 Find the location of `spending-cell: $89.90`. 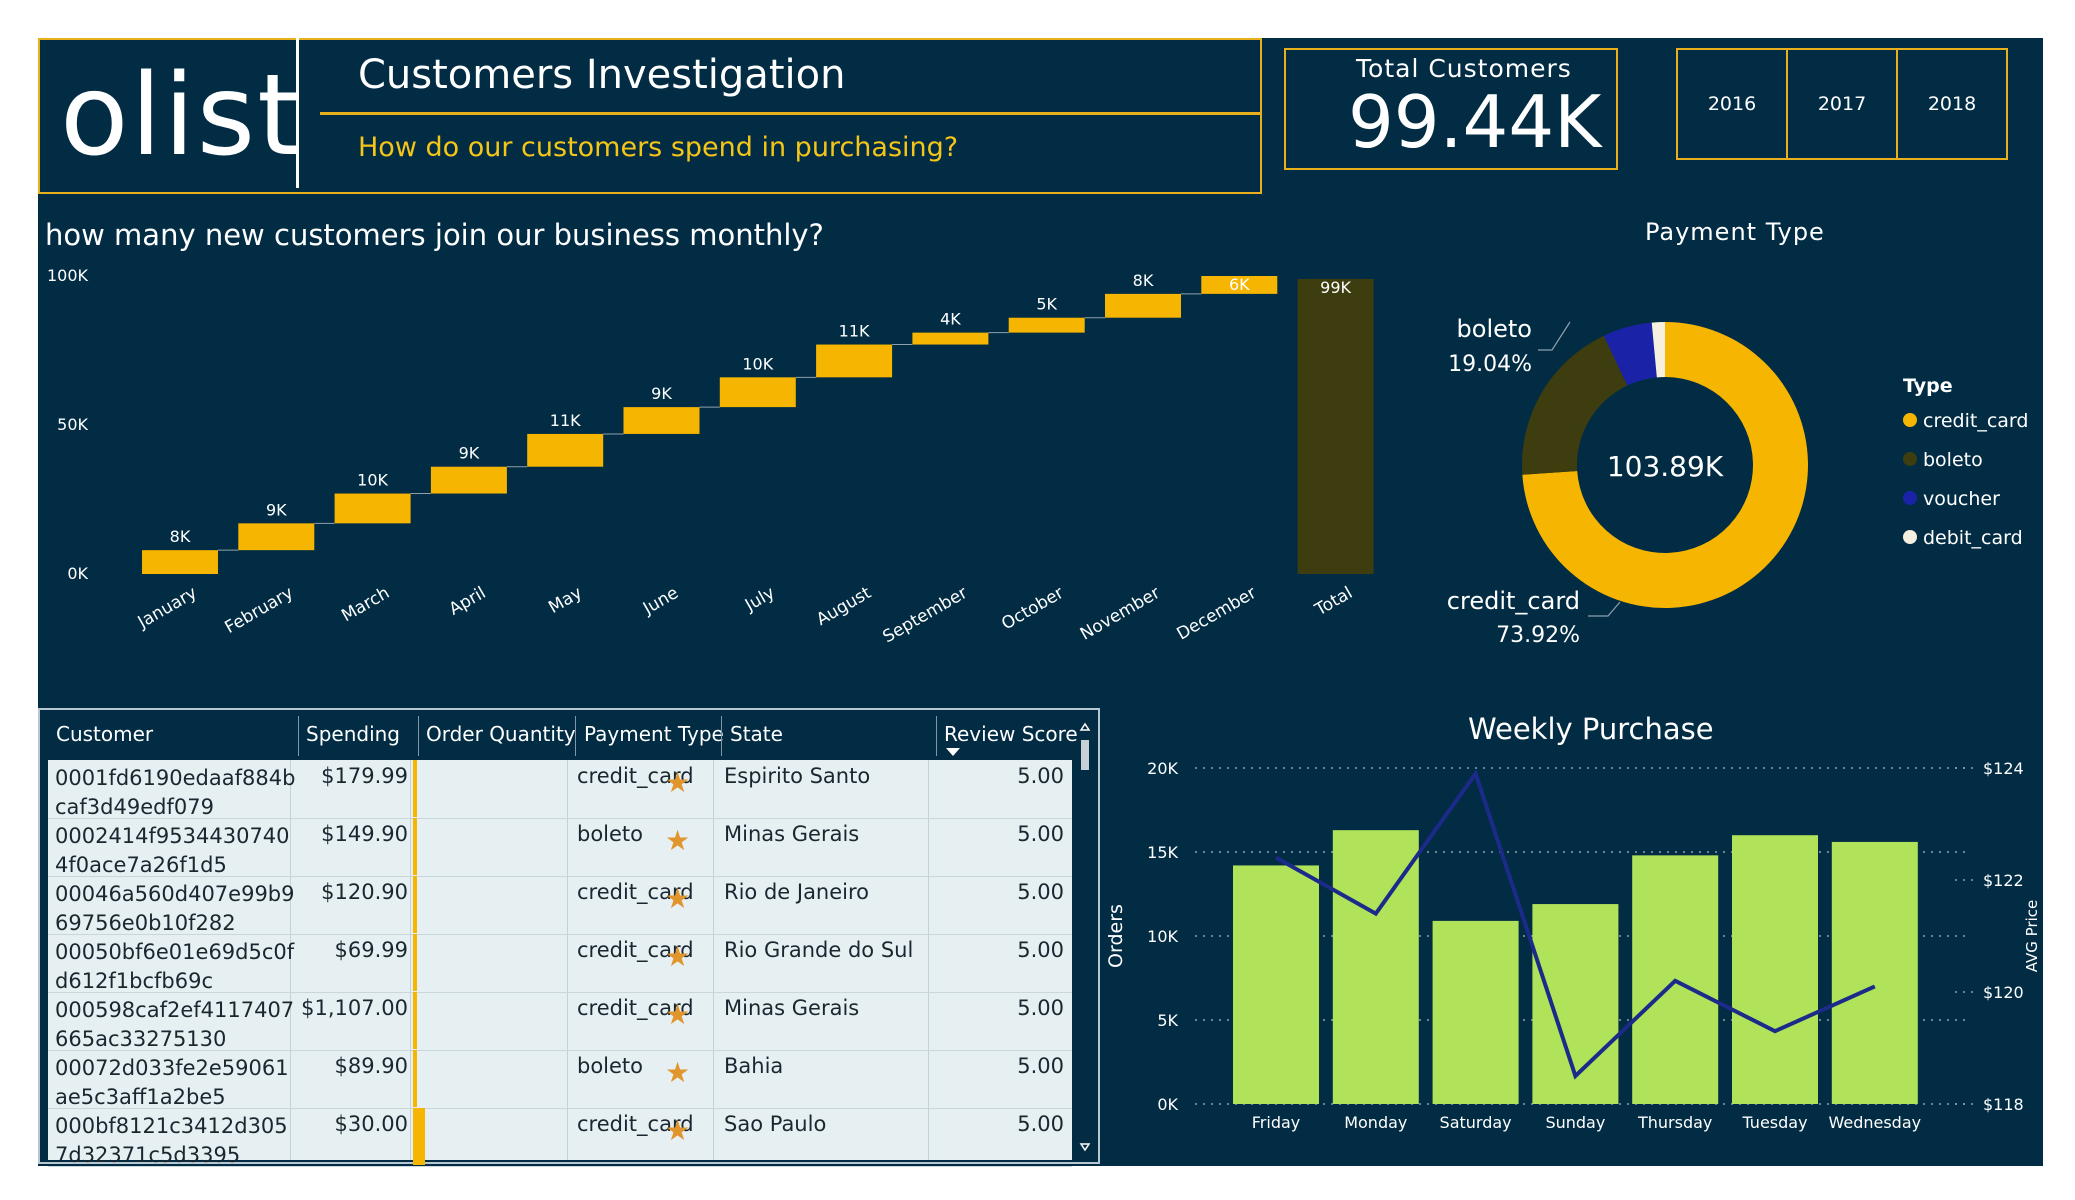

spending-cell: $89.90 is located at coordinates (371, 1066).